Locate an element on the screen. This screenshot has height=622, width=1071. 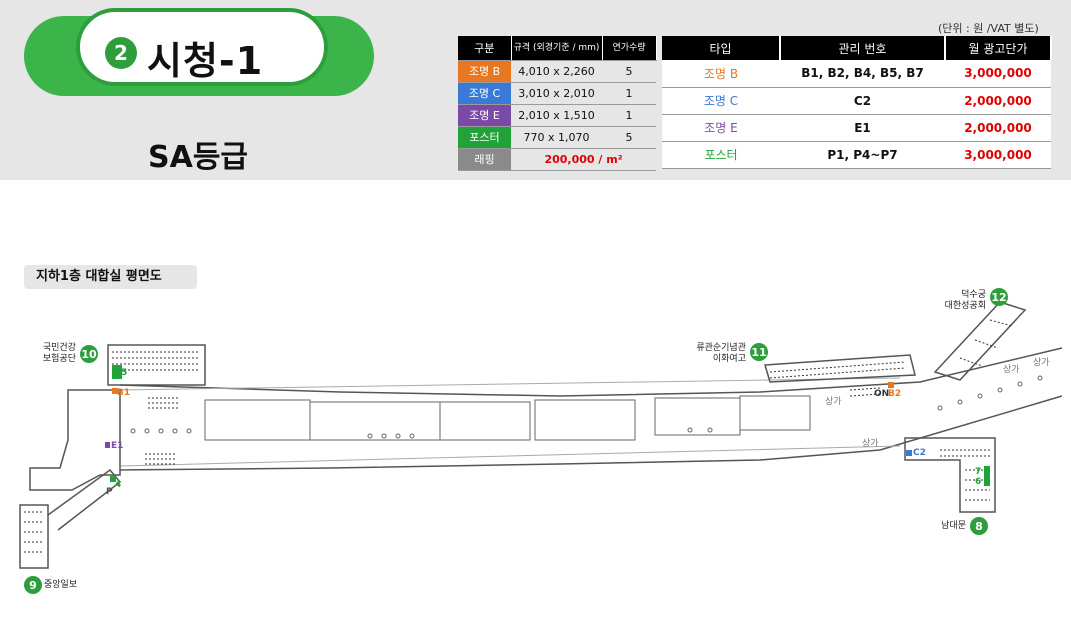
ad-label-b2: B2 is located at coordinates (895, 394).